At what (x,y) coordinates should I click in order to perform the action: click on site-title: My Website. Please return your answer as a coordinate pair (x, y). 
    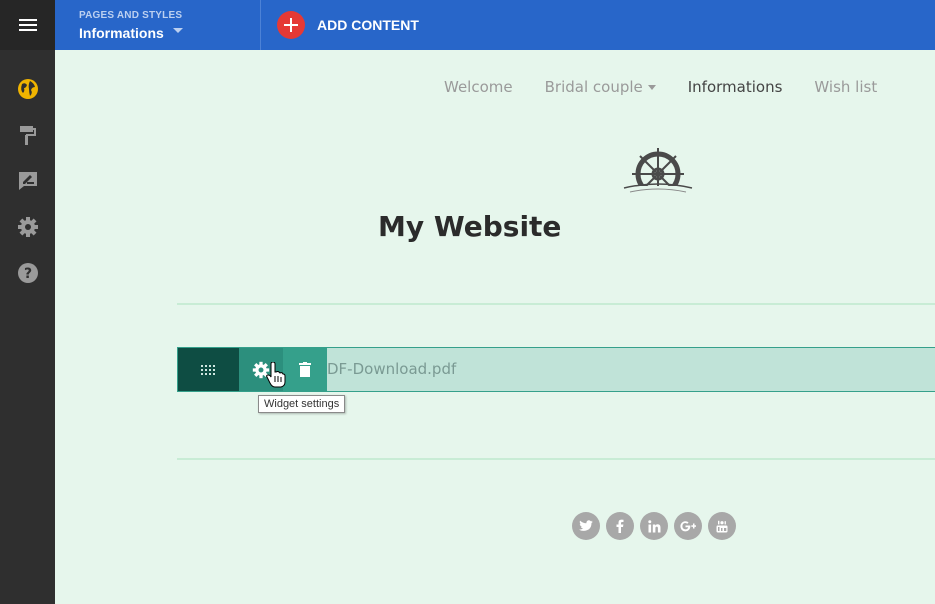
    Looking at the image, I should click on (467, 226).